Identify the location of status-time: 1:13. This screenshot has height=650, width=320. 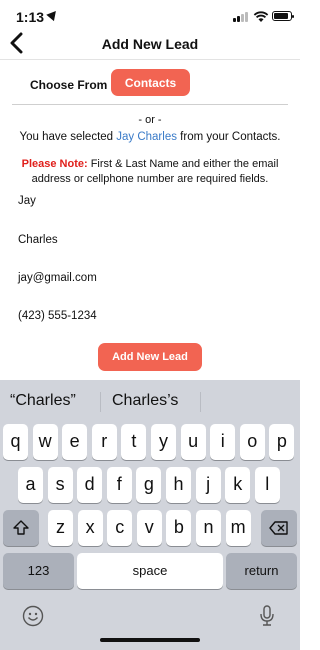
(30, 17).